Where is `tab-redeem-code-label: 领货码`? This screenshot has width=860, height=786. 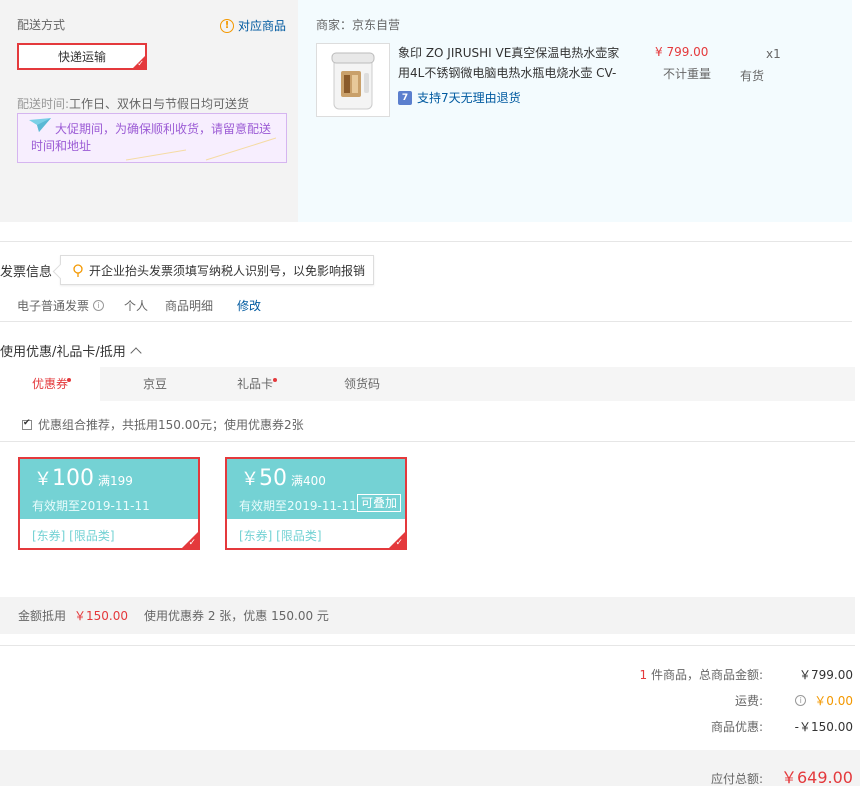 tab-redeem-code-label: 领货码 is located at coordinates (361, 384).